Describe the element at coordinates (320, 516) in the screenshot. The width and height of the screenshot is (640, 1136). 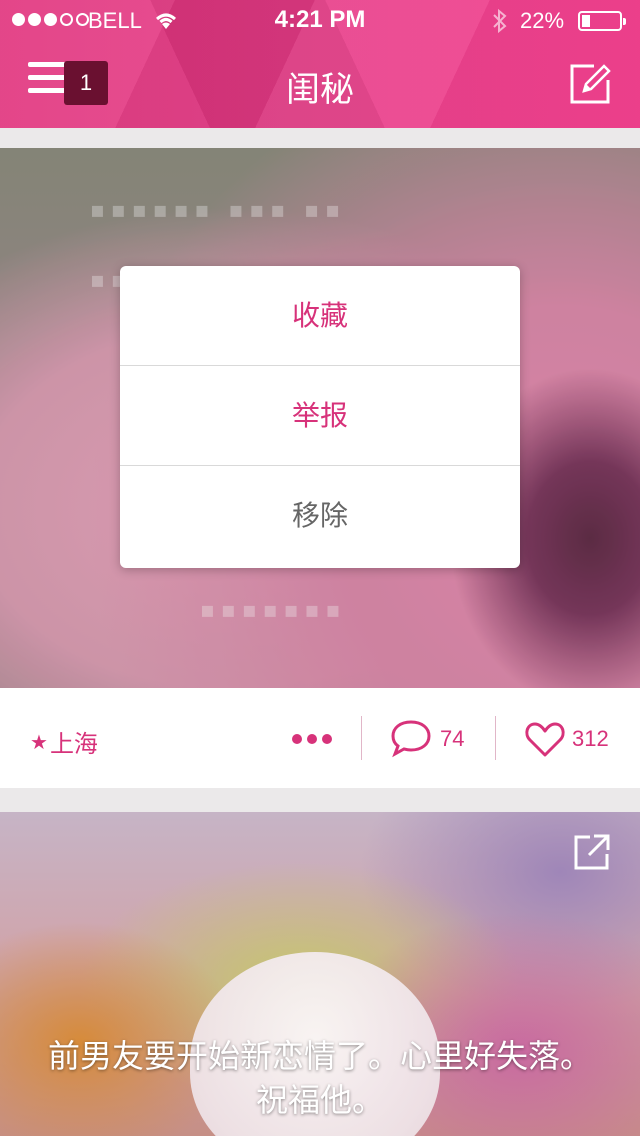
I see `remove-option: 移除` at that location.